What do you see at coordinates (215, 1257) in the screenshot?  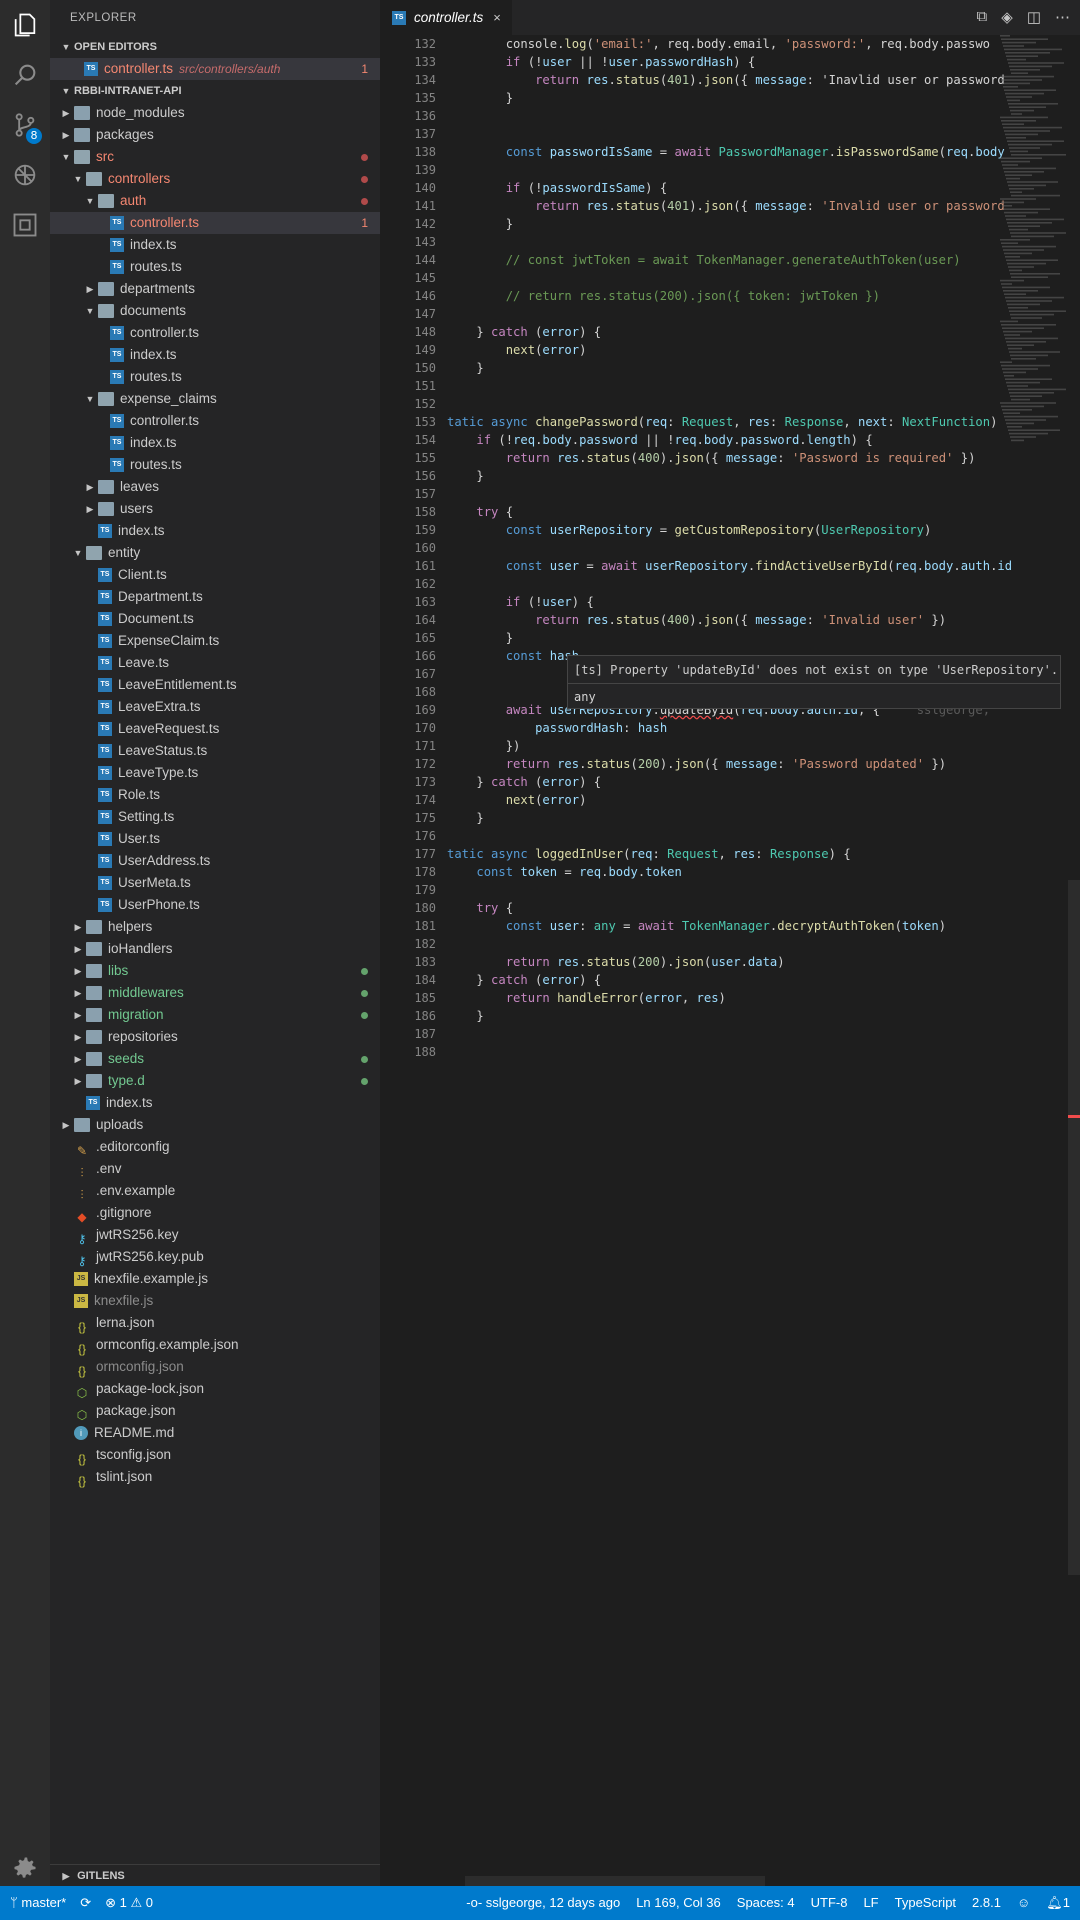 I see `file-item: ⚷ jwtRS256.key.pub` at bounding box center [215, 1257].